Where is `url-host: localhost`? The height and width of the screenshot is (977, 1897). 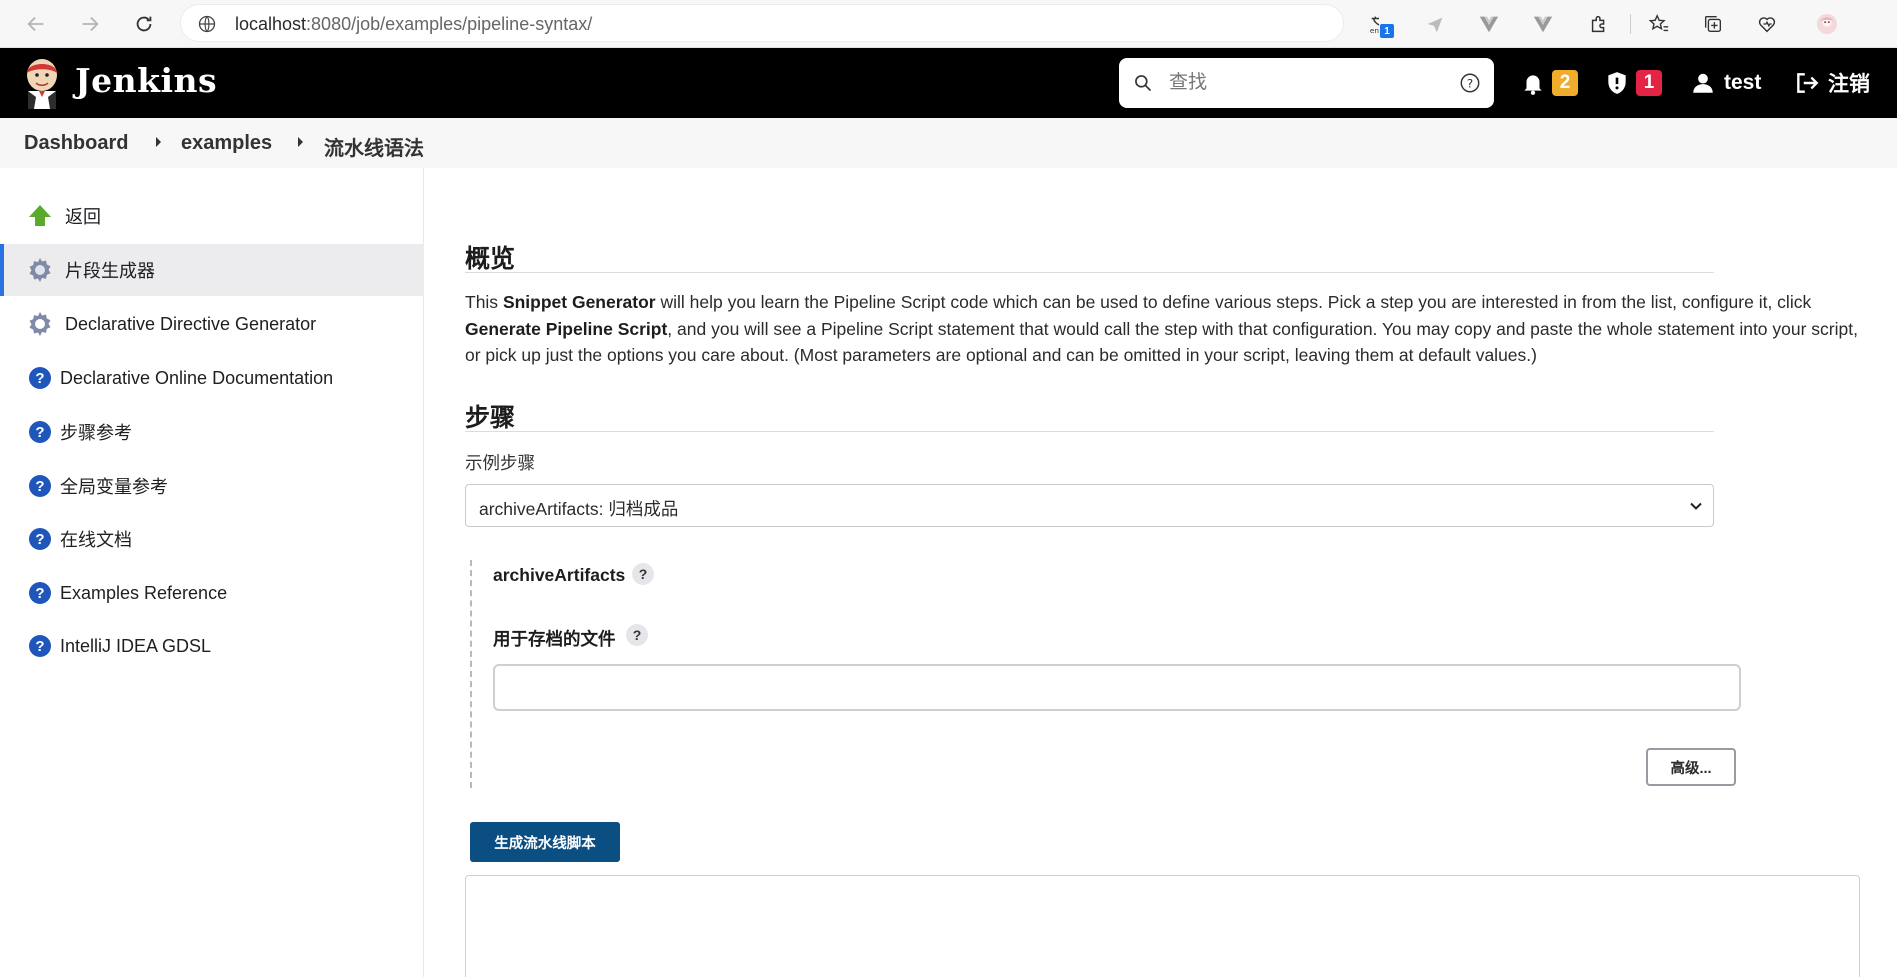
url-host: localhost is located at coordinates (271, 24).